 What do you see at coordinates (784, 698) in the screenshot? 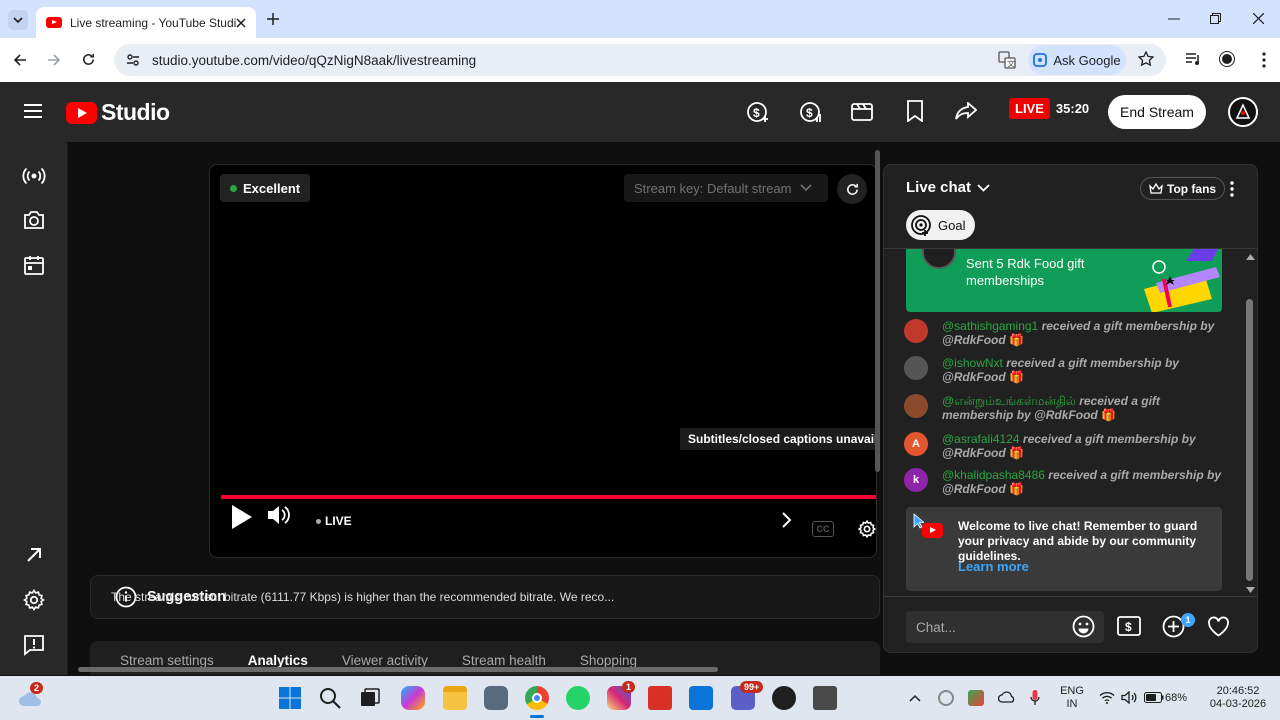
I see `media-app-icon` at bounding box center [784, 698].